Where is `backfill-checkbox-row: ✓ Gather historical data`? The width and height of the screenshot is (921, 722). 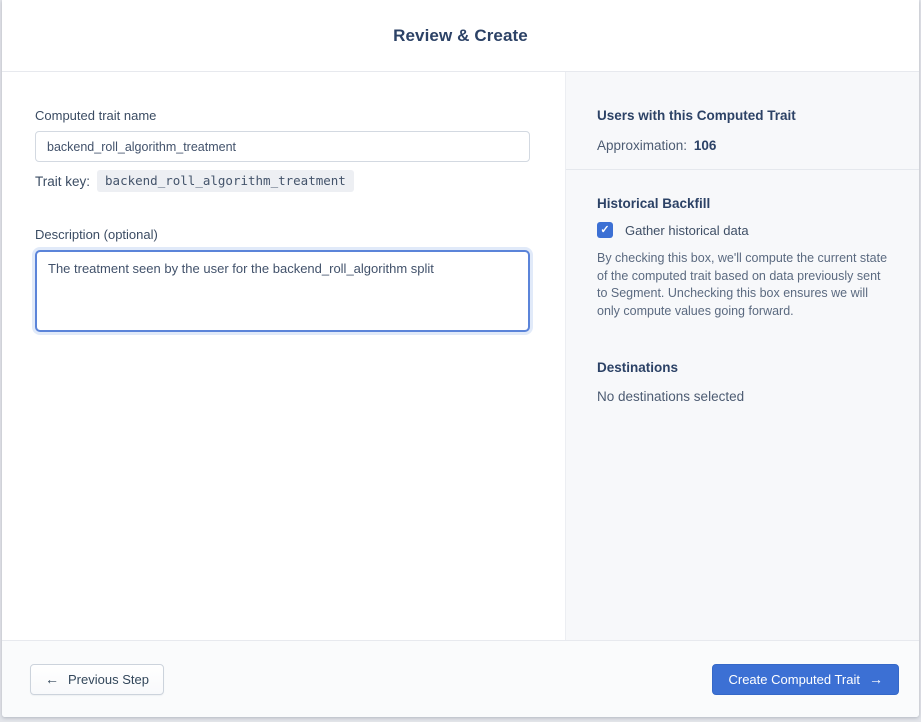
backfill-checkbox-row: ✓ Gather historical data is located at coordinates (742, 230).